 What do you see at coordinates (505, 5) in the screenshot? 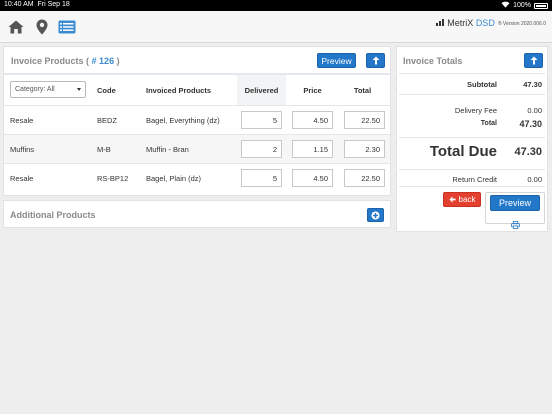
I see `wifi-icon` at bounding box center [505, 5].